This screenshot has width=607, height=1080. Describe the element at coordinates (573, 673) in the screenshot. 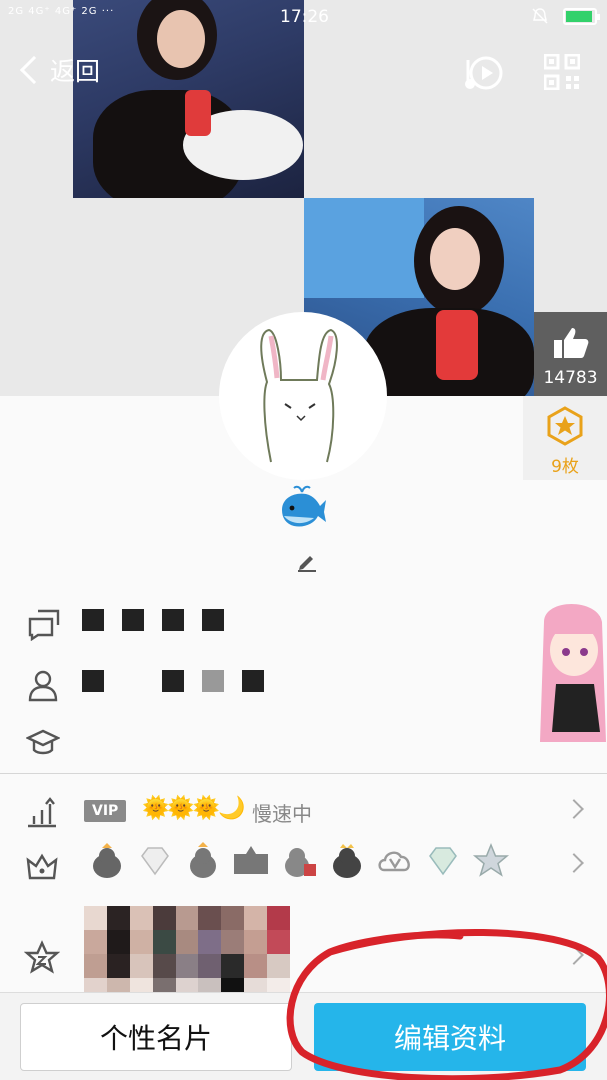

I see `anime-girl-sticker` at that location.